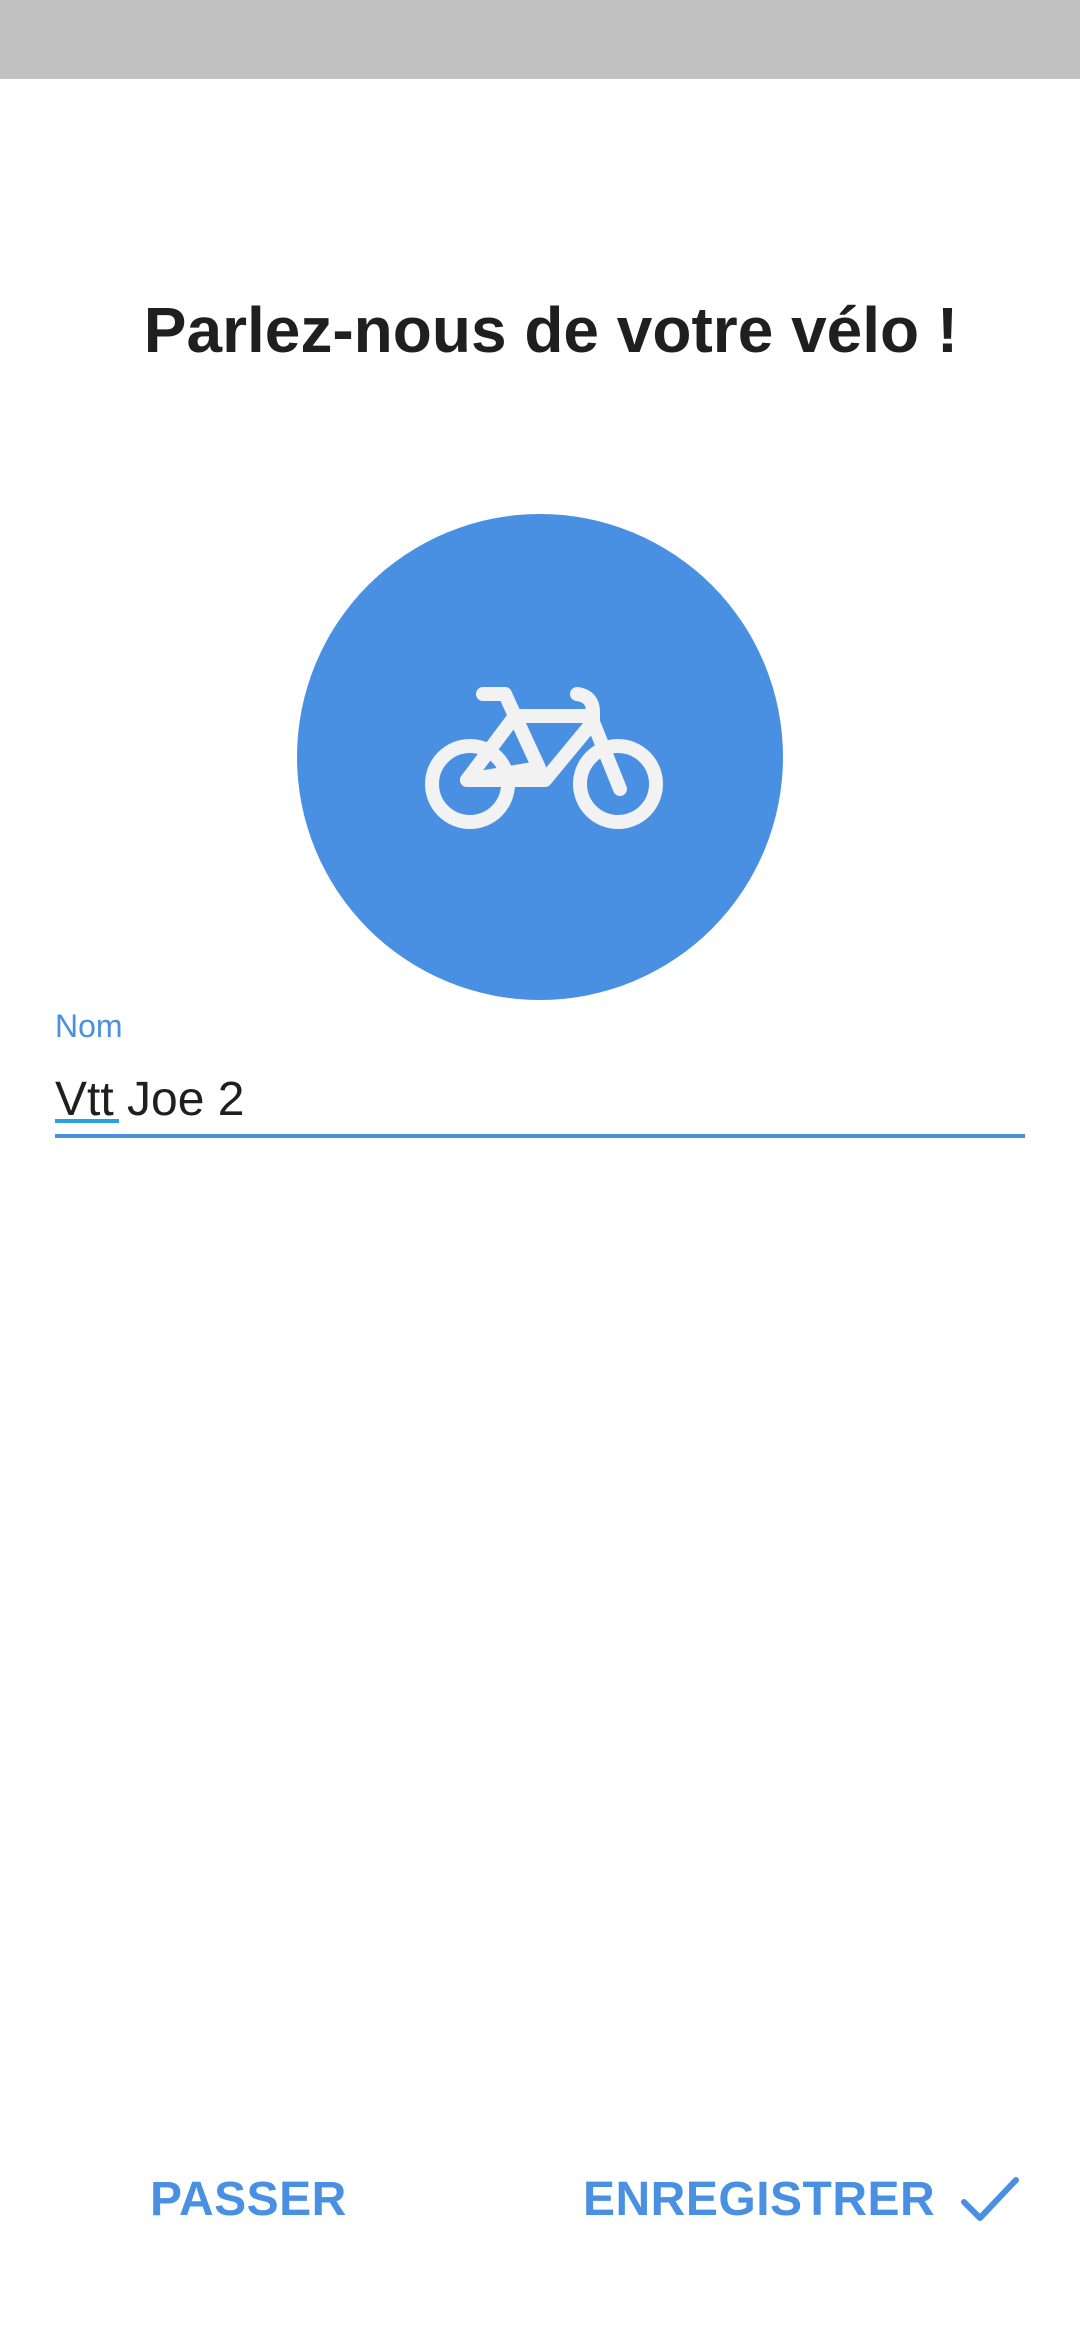 The width and height of the screenshot is (1080, 2340). I want to click on save-button: ENREGISTRER, so click(759, 2200).